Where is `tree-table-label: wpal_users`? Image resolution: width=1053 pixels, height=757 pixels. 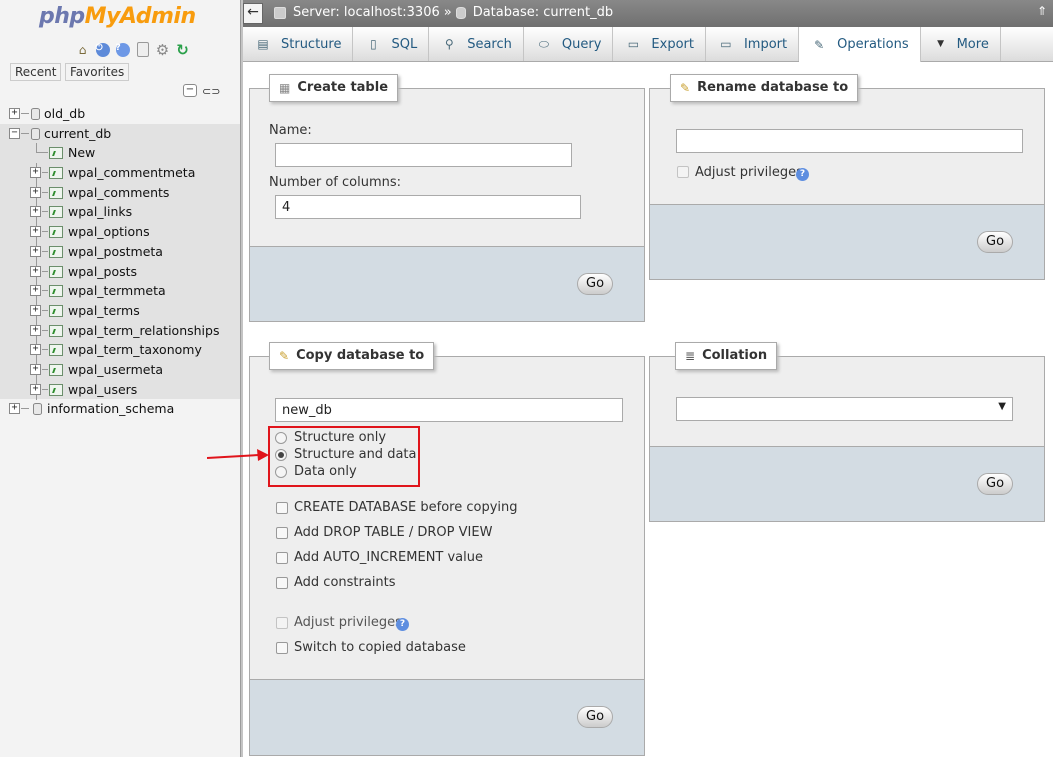 tree-table-label: wpal_users is located at coordinates (102, 389).